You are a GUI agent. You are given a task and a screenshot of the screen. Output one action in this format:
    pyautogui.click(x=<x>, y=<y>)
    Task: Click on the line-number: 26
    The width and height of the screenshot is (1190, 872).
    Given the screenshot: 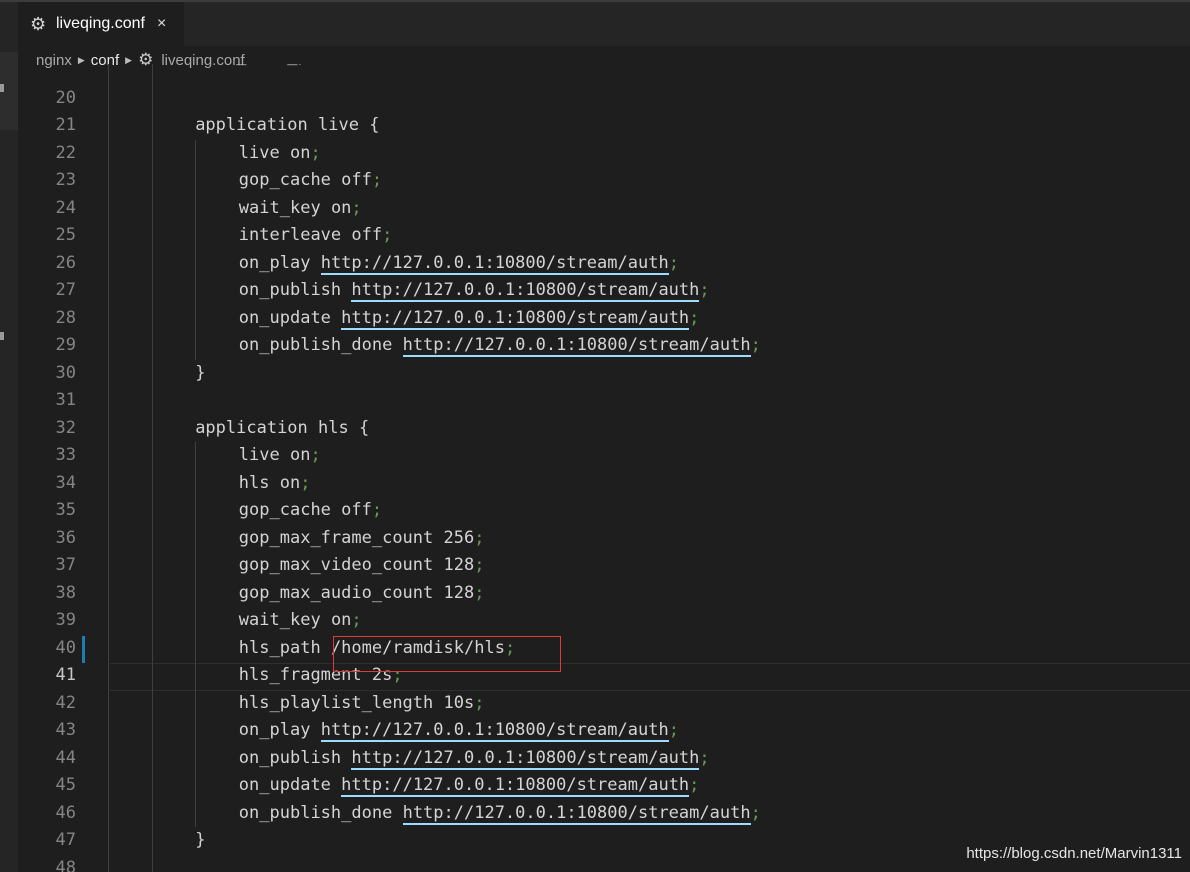 What is the action you would take?
    pyautogui.click(x=65, y=262)
    